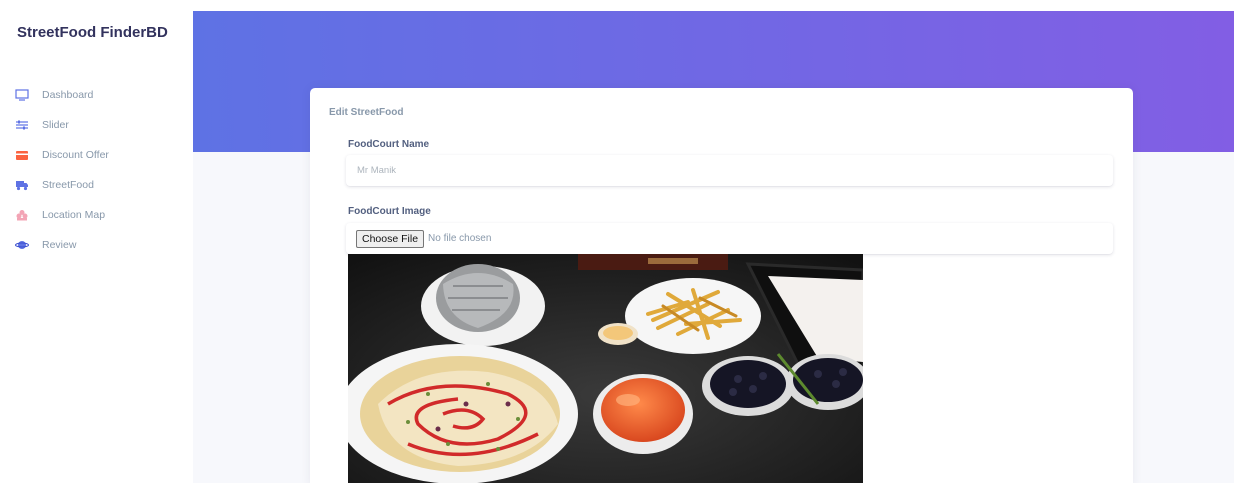 The image size is (1234, 483). I want to click on foodcourt-name-field, so click(729, 170).